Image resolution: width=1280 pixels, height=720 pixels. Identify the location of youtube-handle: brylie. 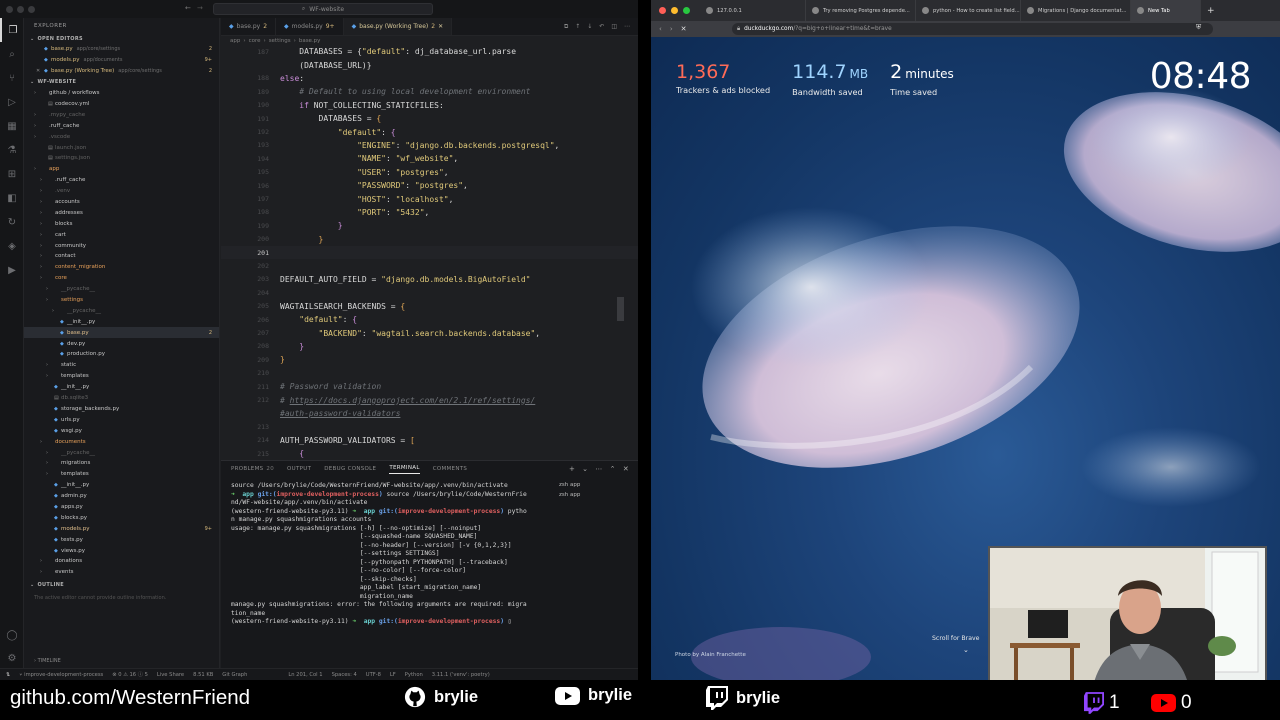
(593, 695).